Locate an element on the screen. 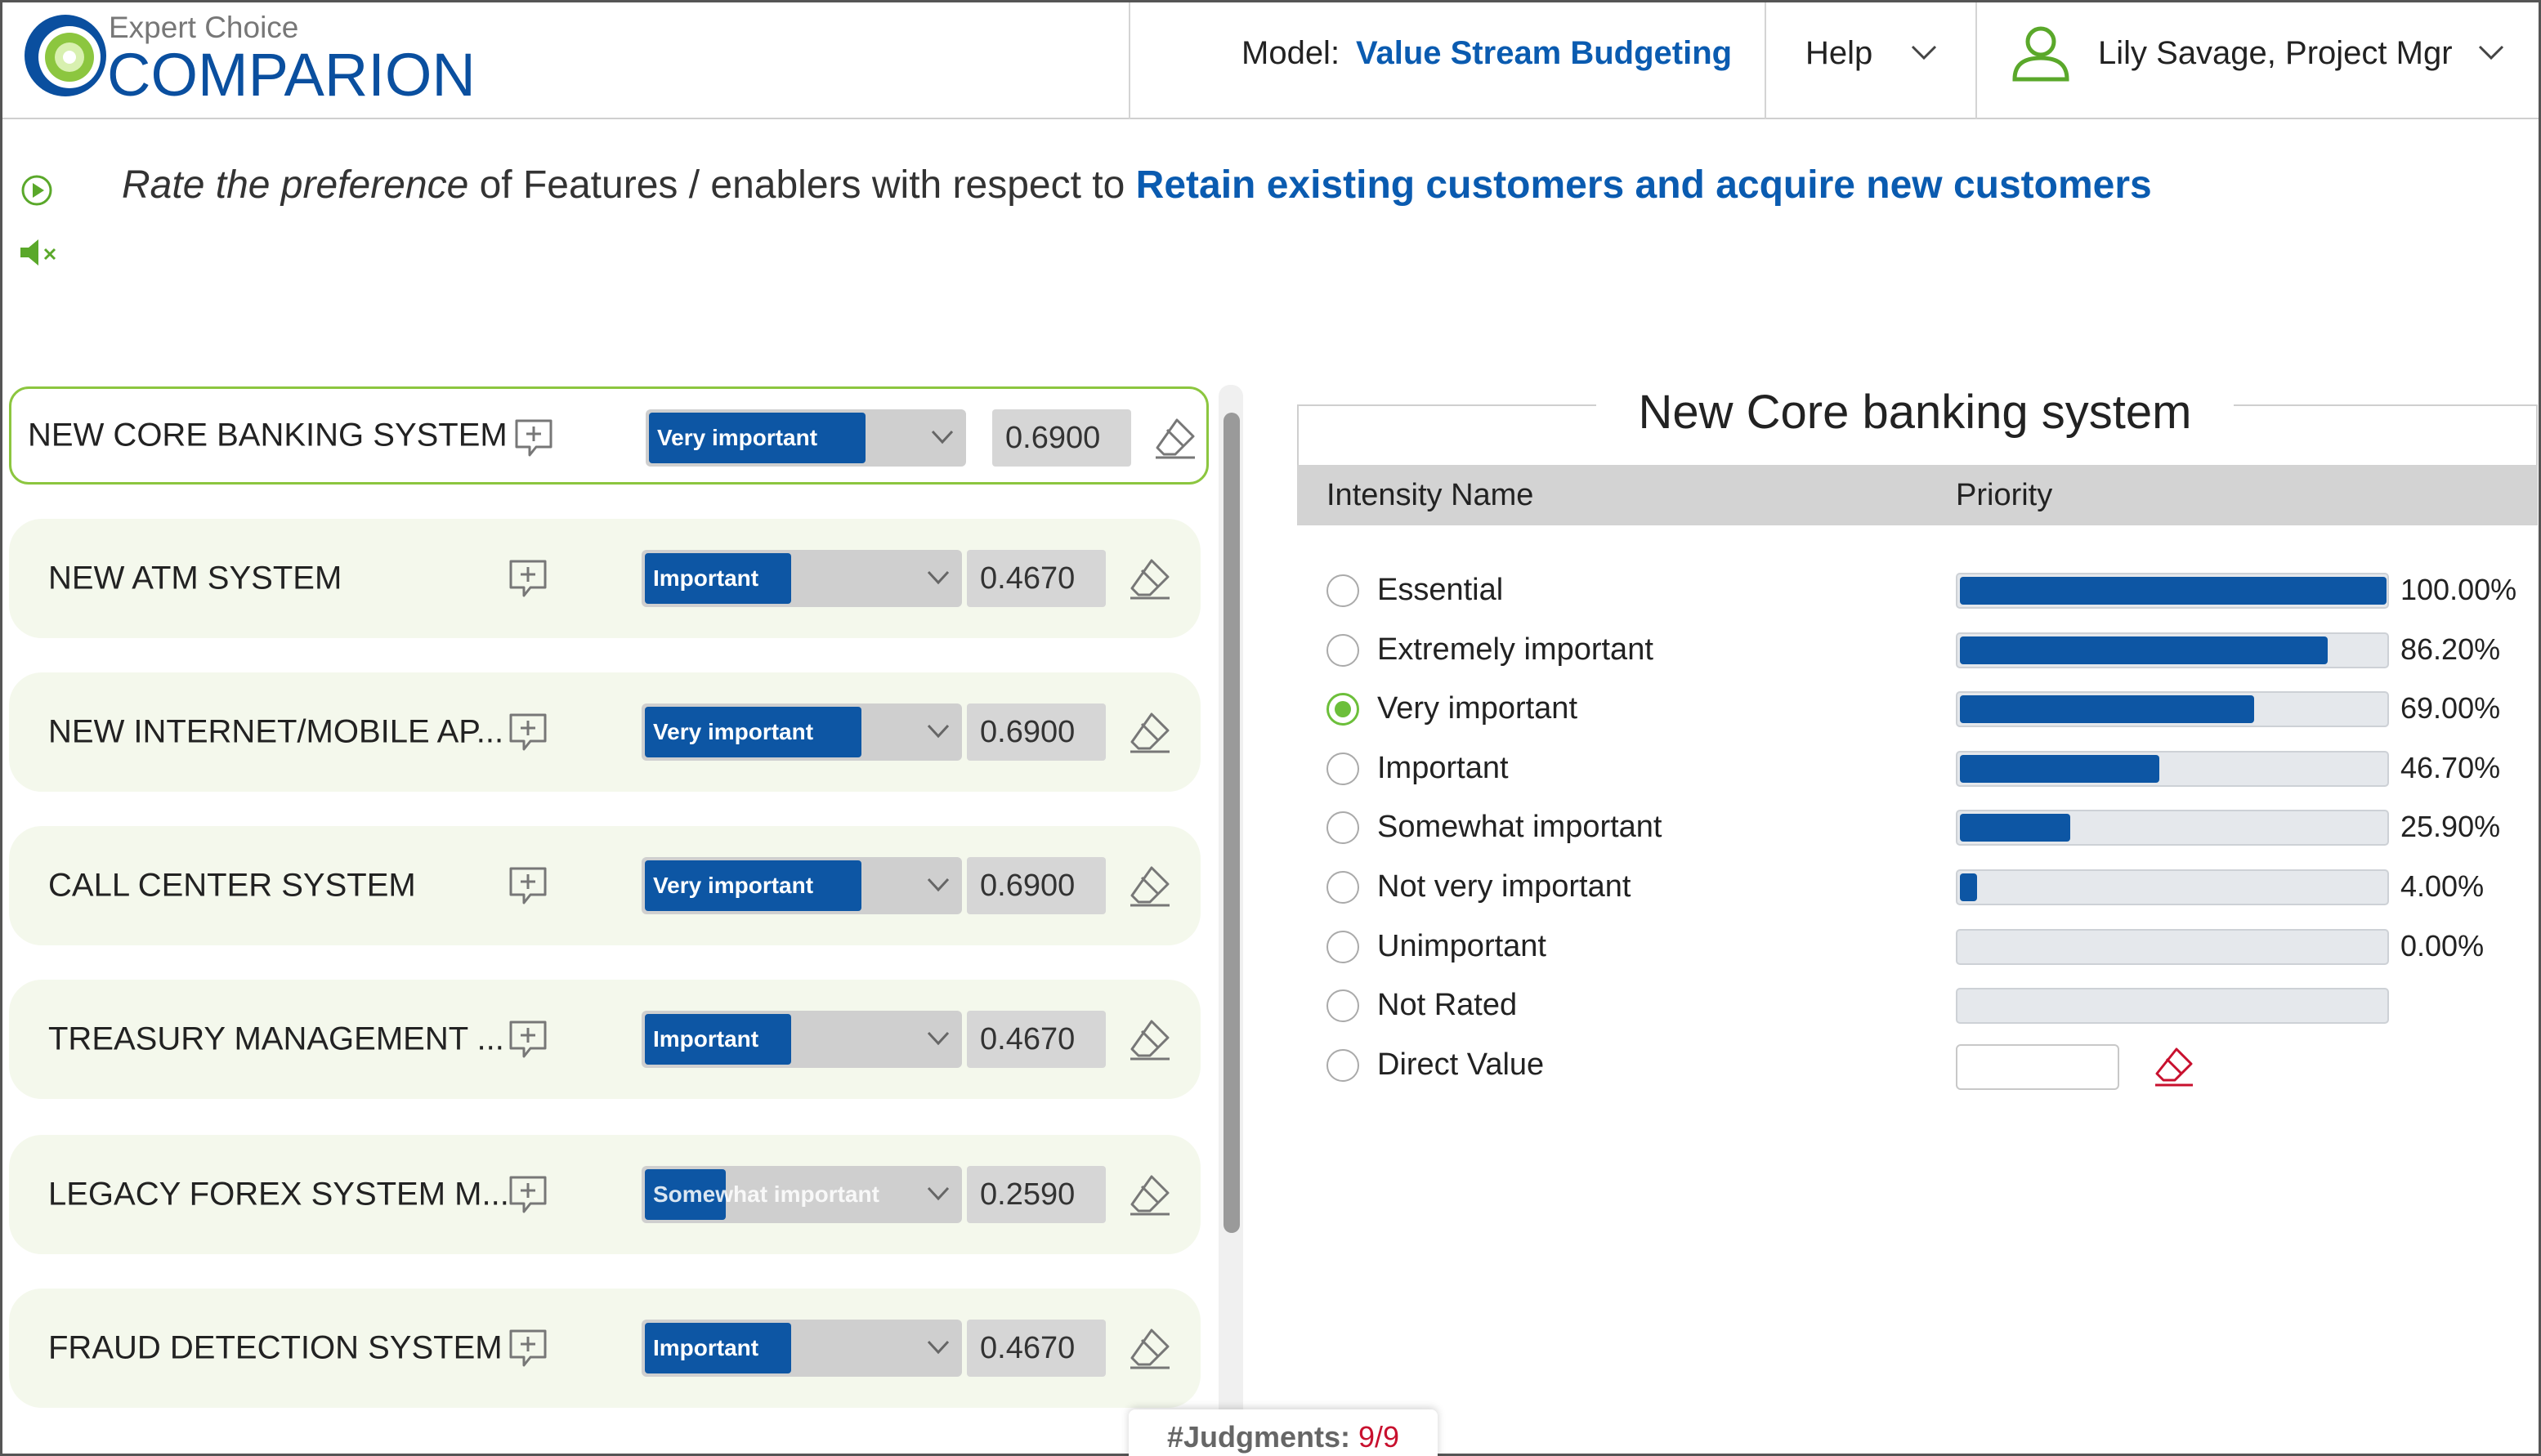  intensity-row: Not Rated is located at coordinates (1931, 1005).